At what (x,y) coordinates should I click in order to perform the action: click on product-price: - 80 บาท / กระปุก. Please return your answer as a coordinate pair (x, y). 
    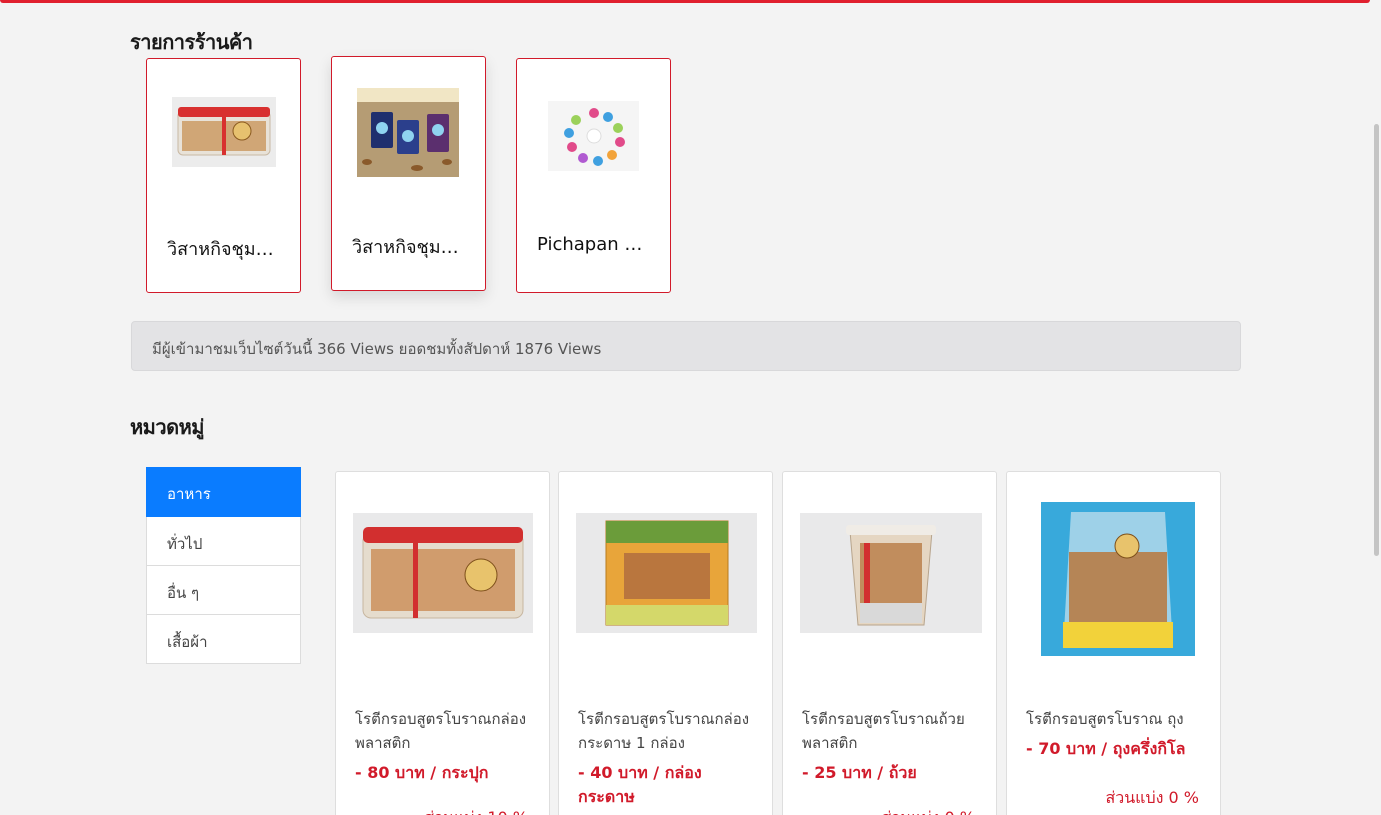
    Looking at the image, I should click on (422, 772).